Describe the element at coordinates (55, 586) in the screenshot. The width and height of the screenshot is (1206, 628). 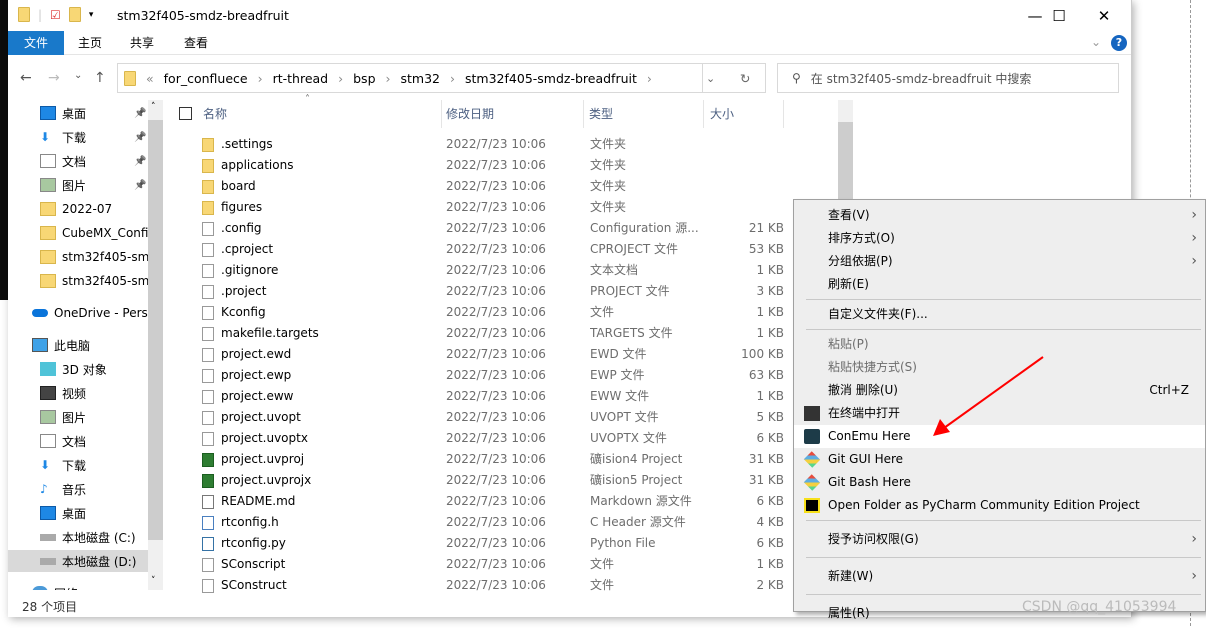
I see `sidebar-item: 网络` at that location.